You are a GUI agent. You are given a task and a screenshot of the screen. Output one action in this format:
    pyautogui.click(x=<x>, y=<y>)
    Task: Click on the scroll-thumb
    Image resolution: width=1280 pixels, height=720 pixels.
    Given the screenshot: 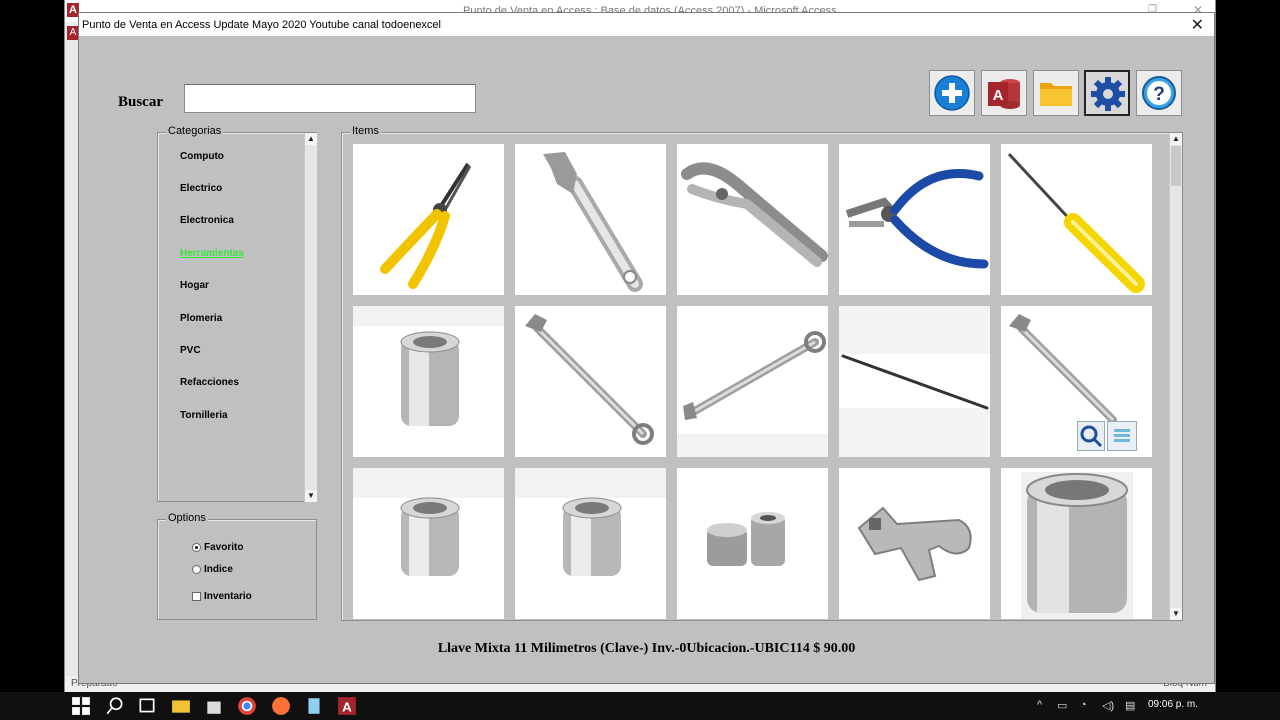 What is the action you would take?
    pyautogui.click(x=1176, y=166)
    